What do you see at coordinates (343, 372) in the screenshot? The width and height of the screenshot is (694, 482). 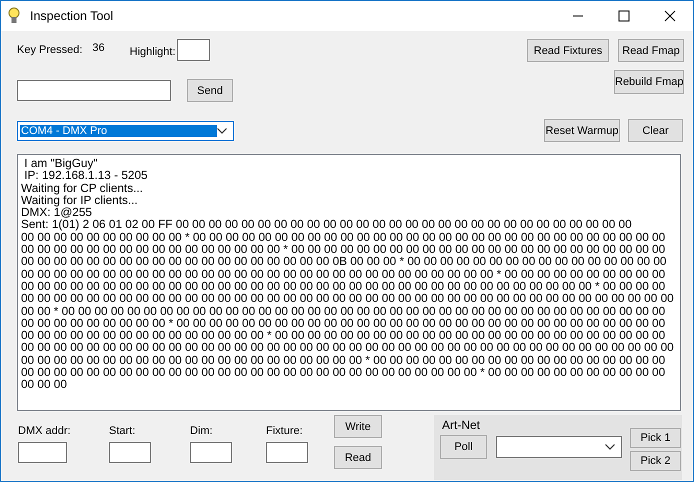 I see `log-line: 00 00 00 00 00 00 00 00 00 00 00 00 00 00 00 00 00 00 00 00 00 00 00 00 00 00 00 00 * 00 00 00 00 00 00 00 00 00 00 00` at bounding box center [343, 372].